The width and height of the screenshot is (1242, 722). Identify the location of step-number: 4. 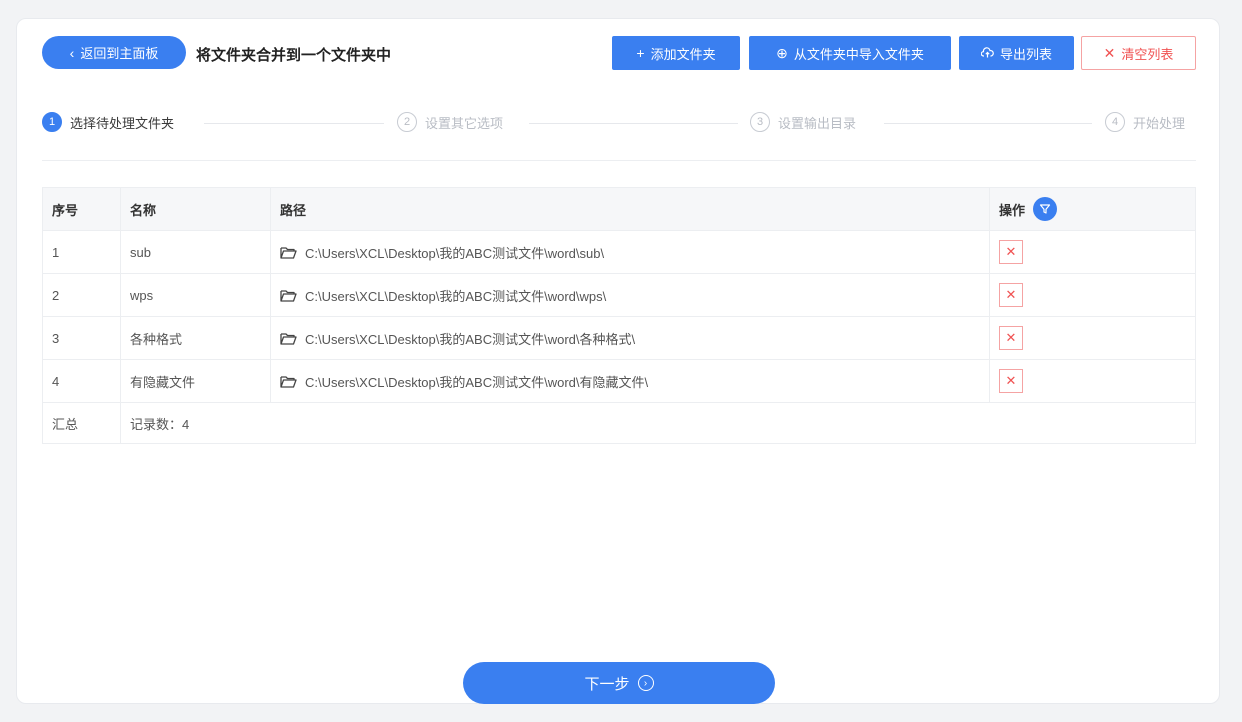
(1115, 122).